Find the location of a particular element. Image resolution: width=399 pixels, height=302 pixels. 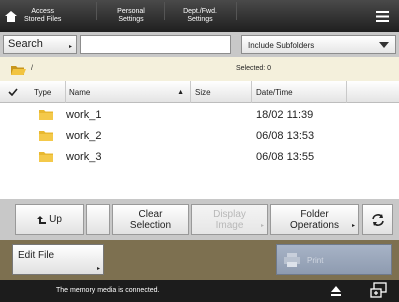

folder-operations-label: Folder Operations is located at coordinates (314, 219).